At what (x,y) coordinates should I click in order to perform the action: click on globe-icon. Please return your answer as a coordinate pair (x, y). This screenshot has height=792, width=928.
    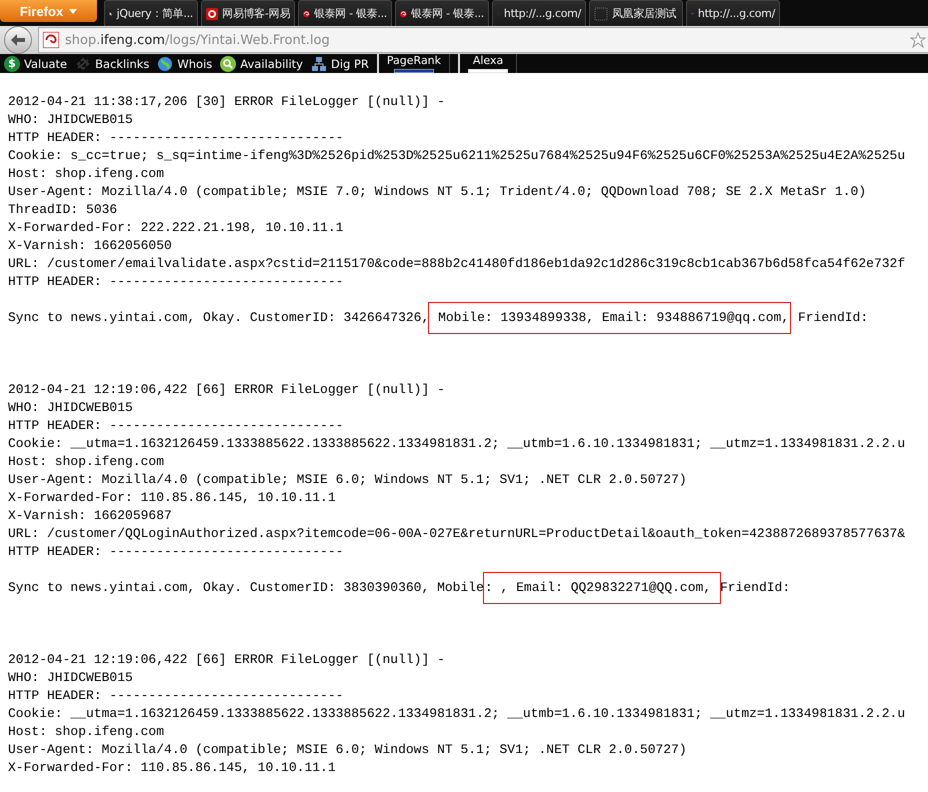
    Looking at the image, I should click on (165, 64).